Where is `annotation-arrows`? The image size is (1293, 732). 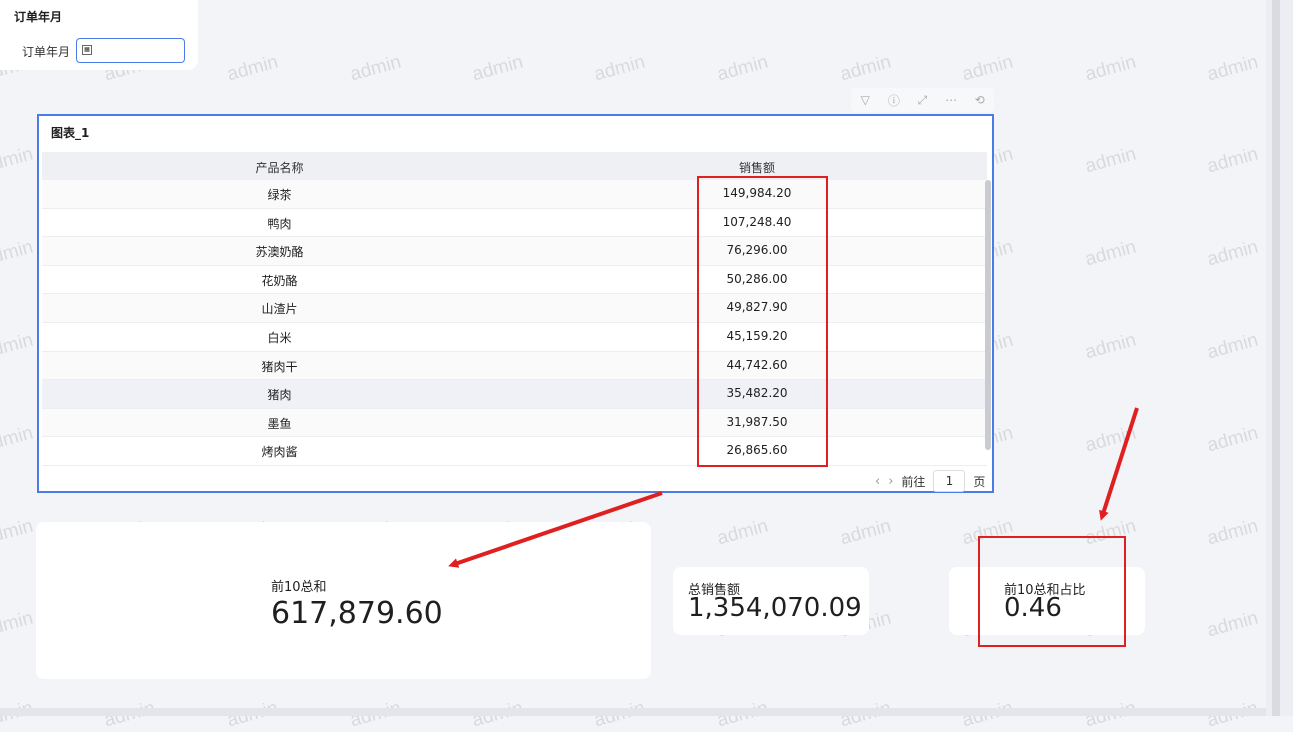
annotation-arrows is located at coordinates (793, 487).